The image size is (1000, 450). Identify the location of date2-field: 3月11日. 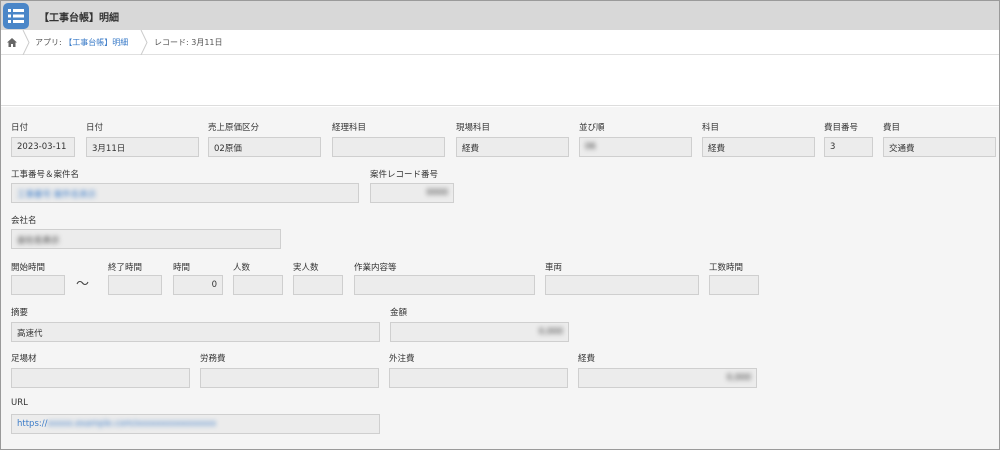
(142, 147).